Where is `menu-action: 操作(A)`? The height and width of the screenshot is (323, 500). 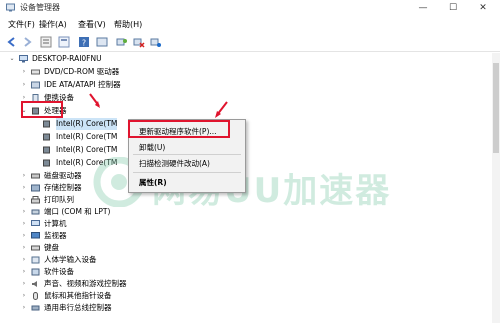 menu-action: 操作(A) is located at coordinates (53, 24).